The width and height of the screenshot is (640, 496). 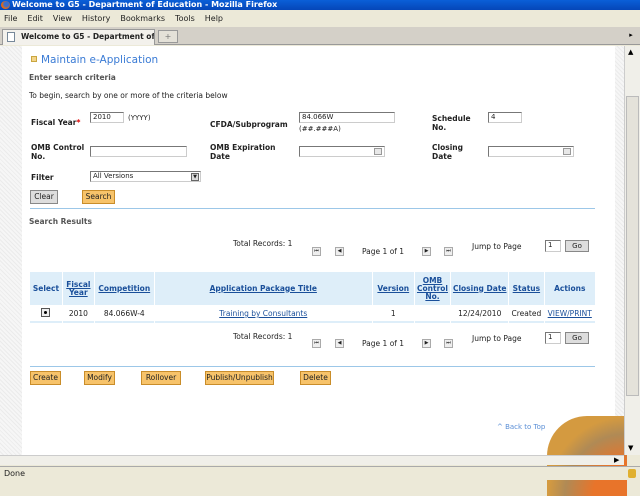 I want to click on cfda-input: 84.066W, so click(x=347, y=117).